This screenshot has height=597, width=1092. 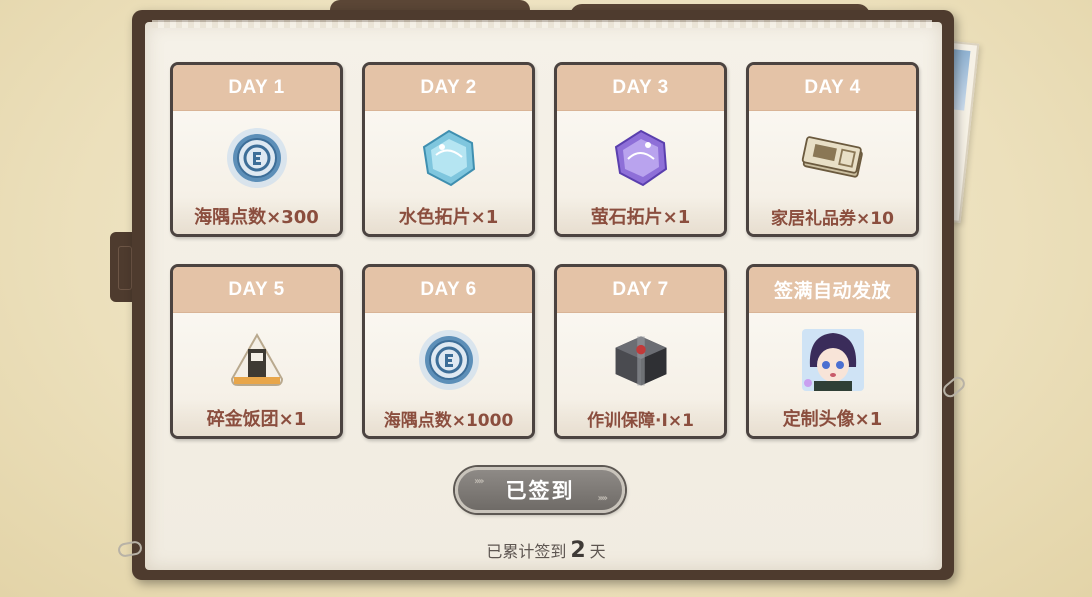 I want to click on card-body: 碎金饭团×1, so click(x=256, y=374).